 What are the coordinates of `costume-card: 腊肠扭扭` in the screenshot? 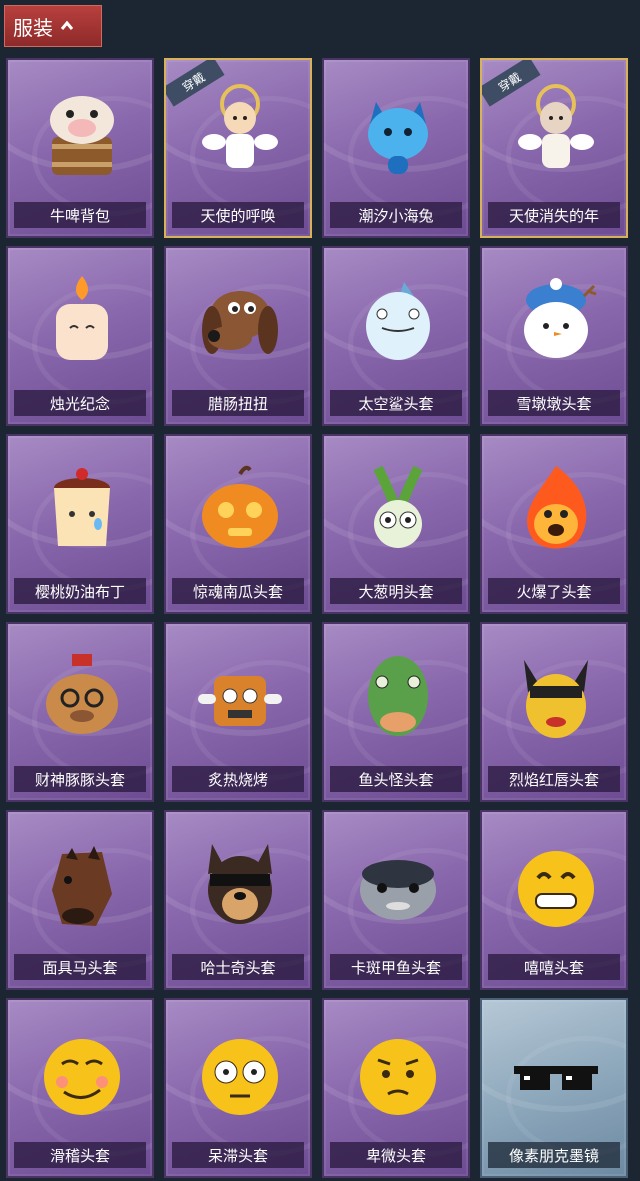 It's located at (238, 336).